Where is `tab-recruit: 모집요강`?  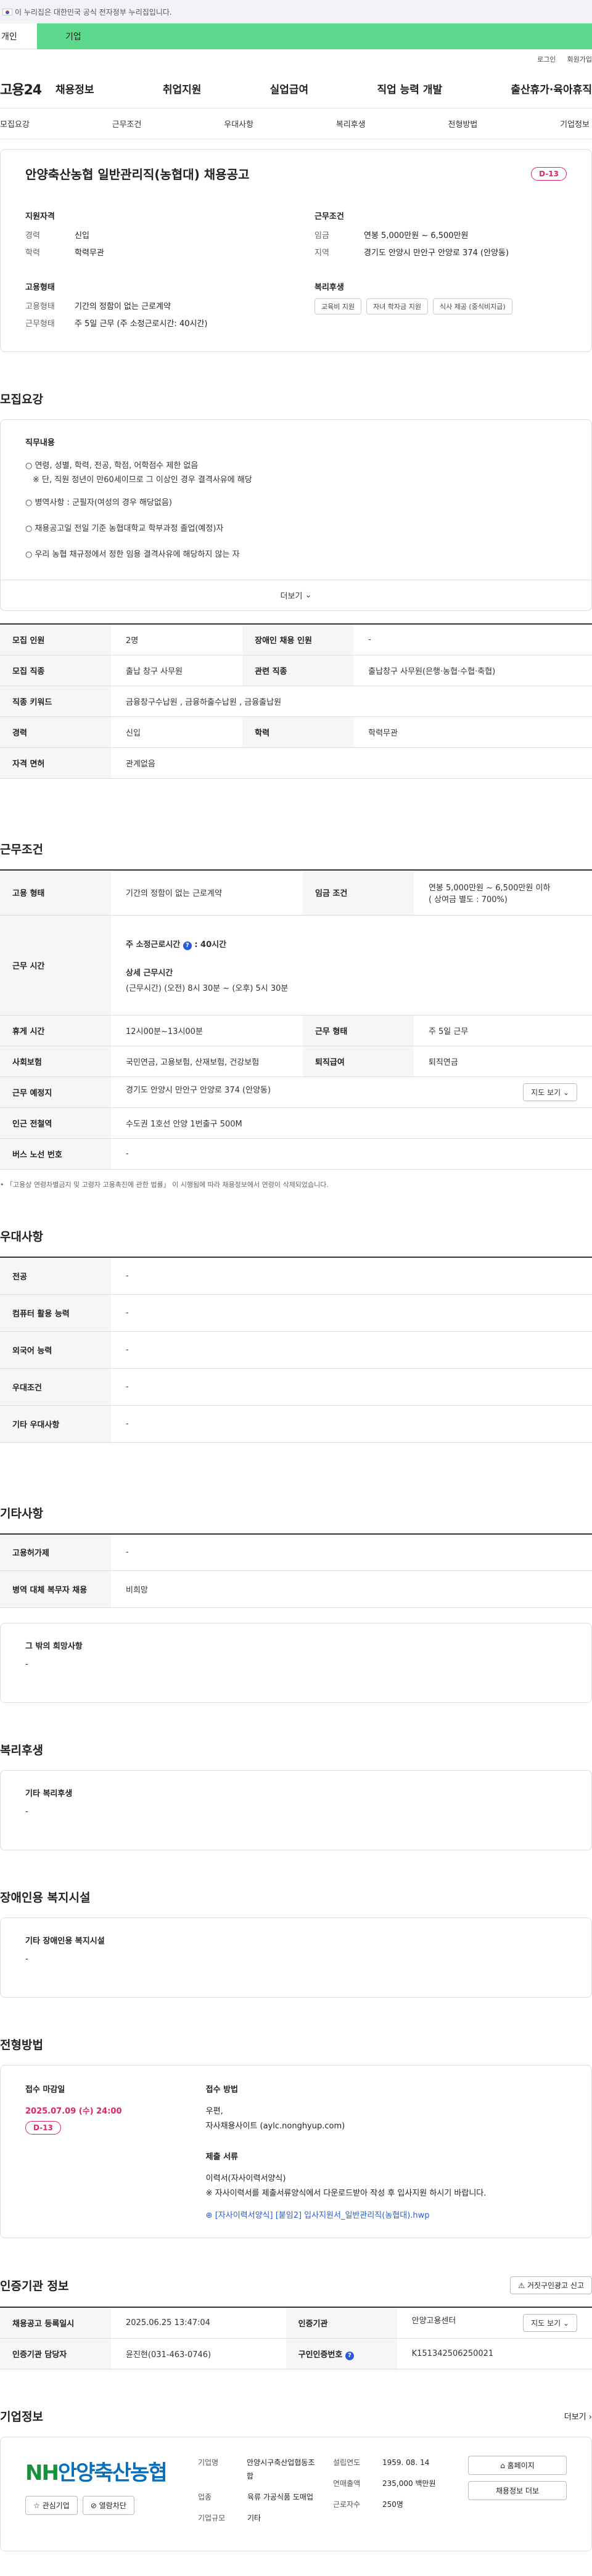 tab-recruit: 모집요강 is located at coordinates (15, 123).